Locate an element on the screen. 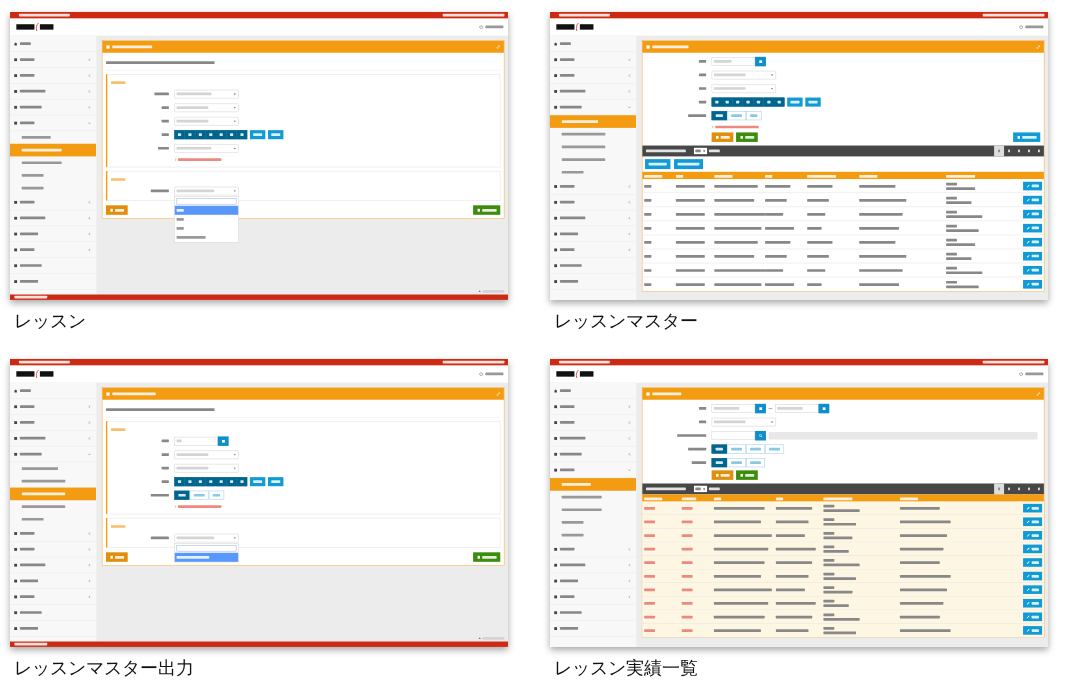 Image resolution: width=1071 pixels, height=682 pixels. caption: レッスンマスター出力 is located at coordinates (104, 668).